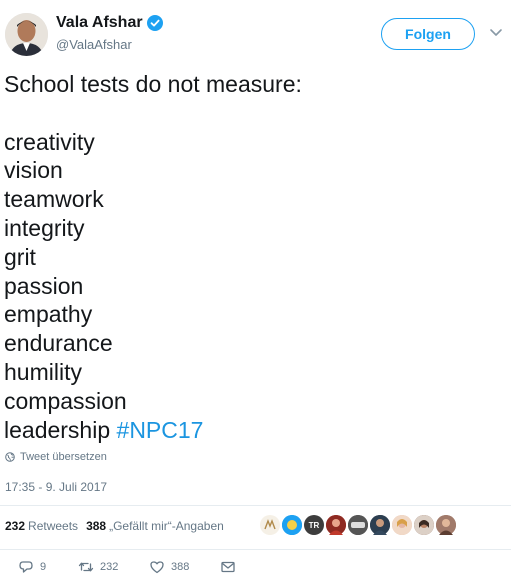  Describe the element at coordinates (44, 227) in the screenshot. I see `tweet-line: integrity` at that location.